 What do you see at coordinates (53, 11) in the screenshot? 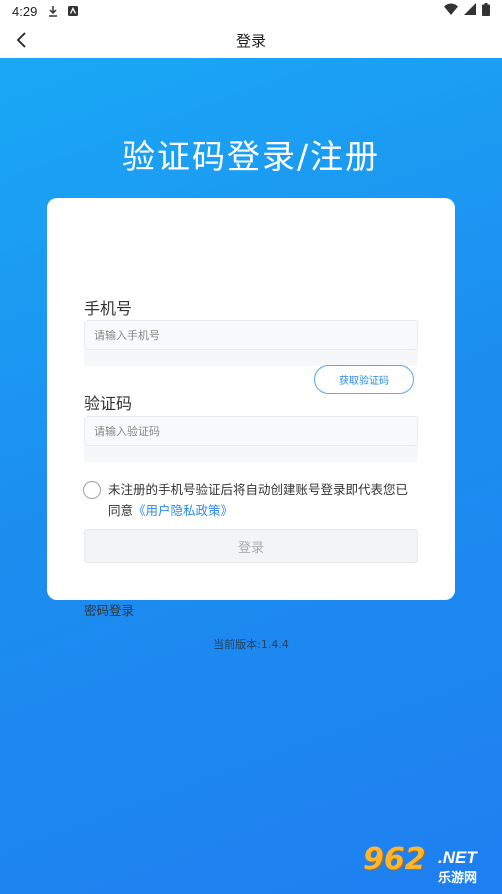
I see `download-icon` at bounding box center [53, 11].